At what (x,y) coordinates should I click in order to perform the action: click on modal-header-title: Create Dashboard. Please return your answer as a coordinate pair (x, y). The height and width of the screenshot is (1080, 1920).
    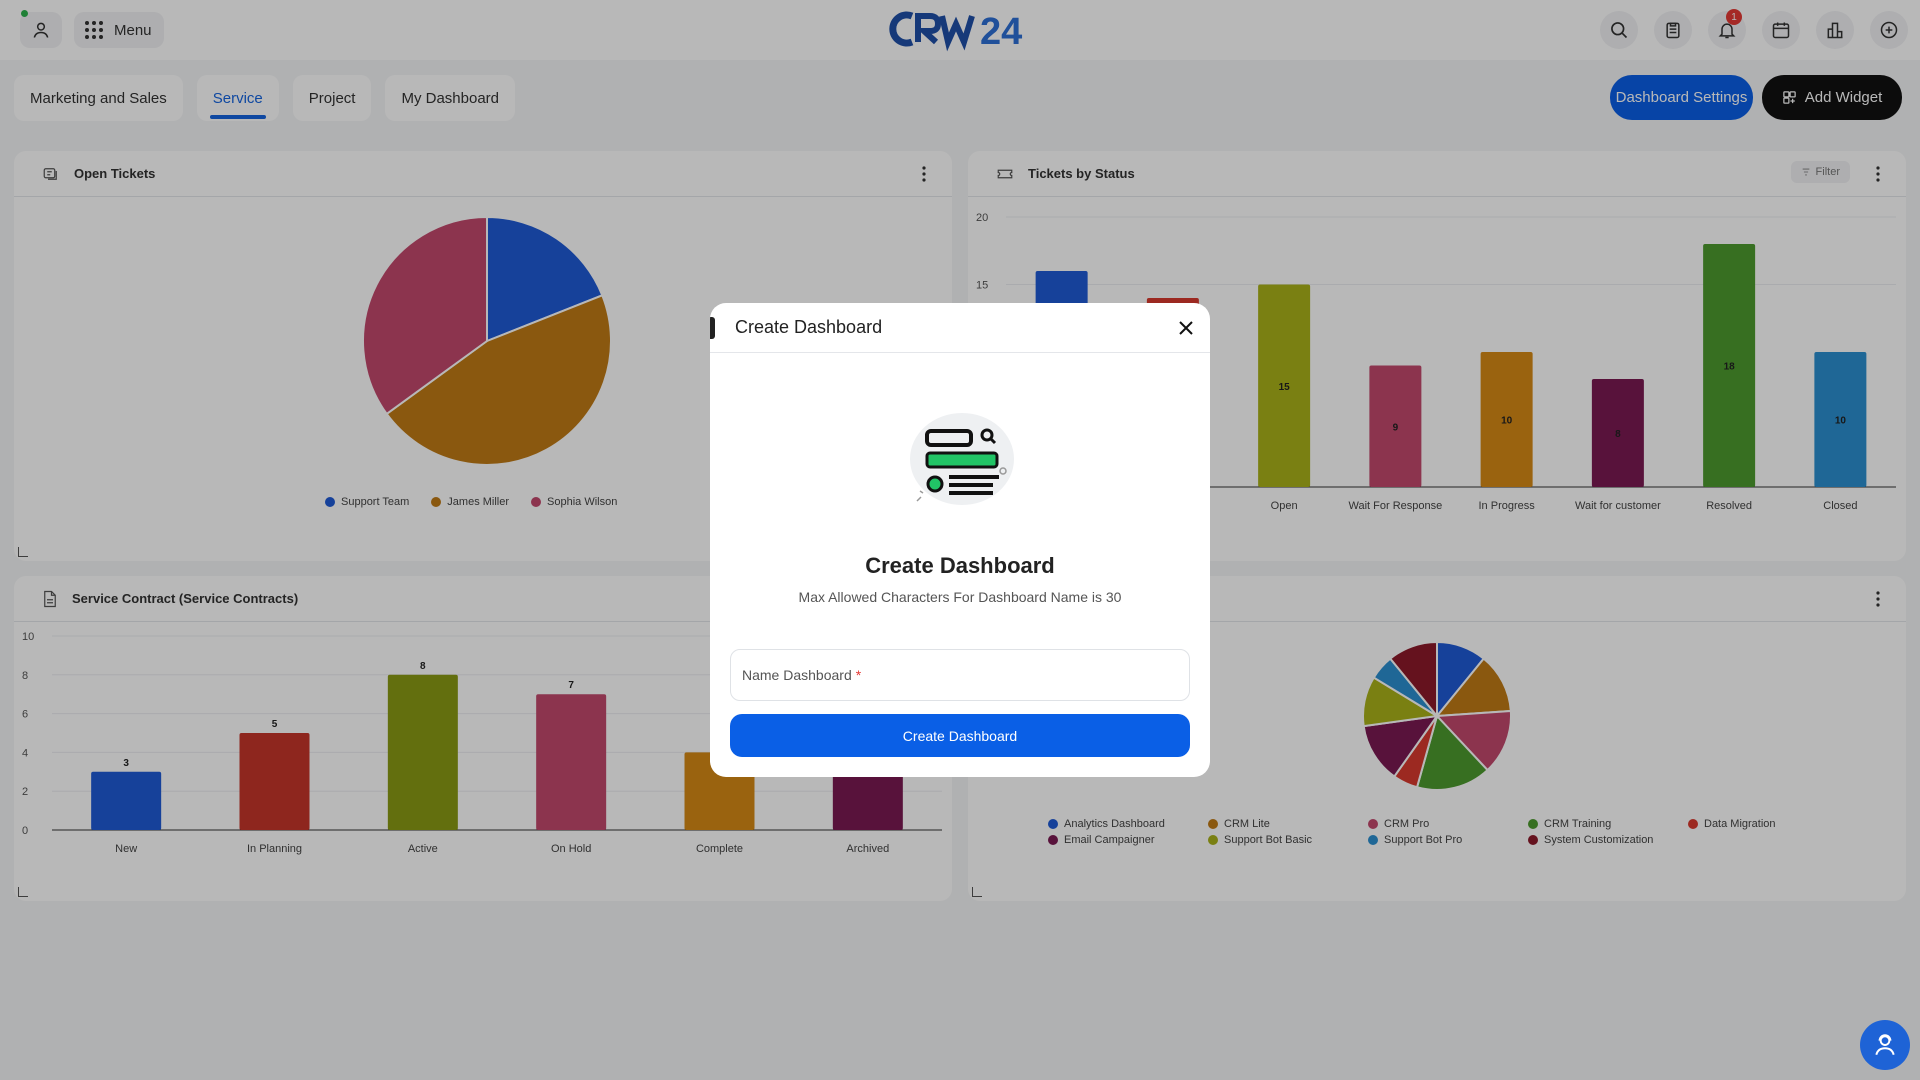
    Looking at the image, I should click on (809, 327).